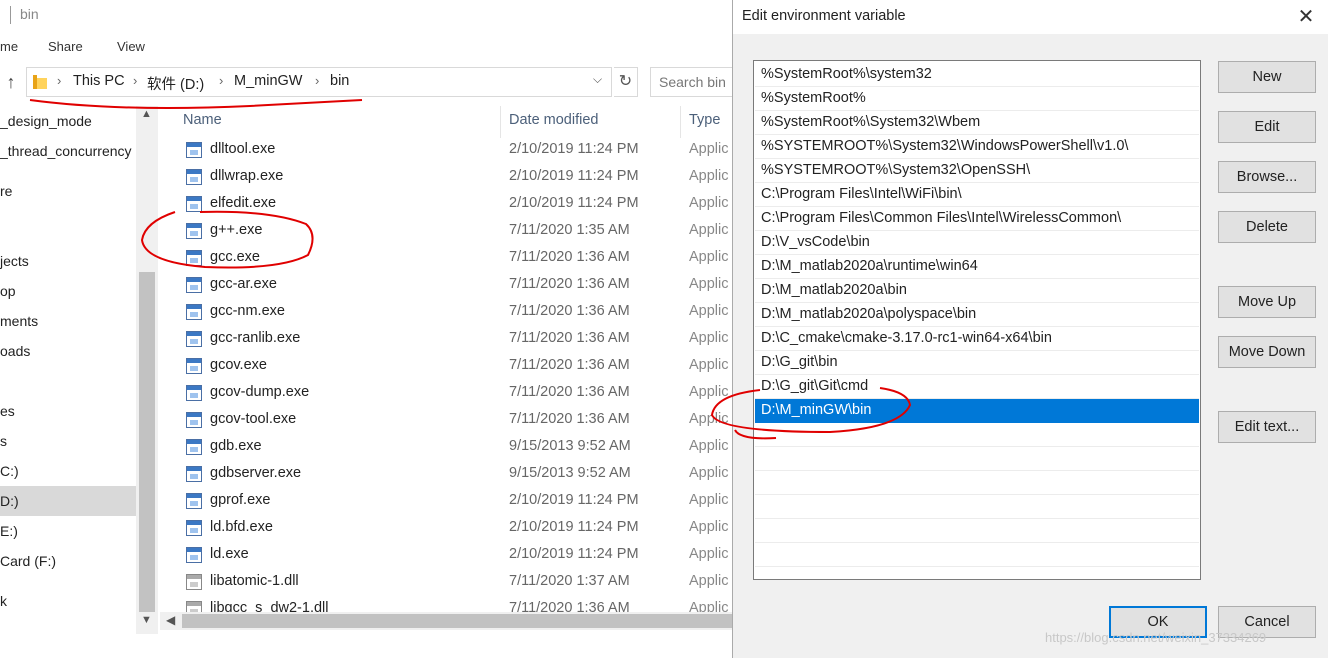 This screenshot has width=1328, height=658. I want to click on nav-item: re, so click(68, 191).